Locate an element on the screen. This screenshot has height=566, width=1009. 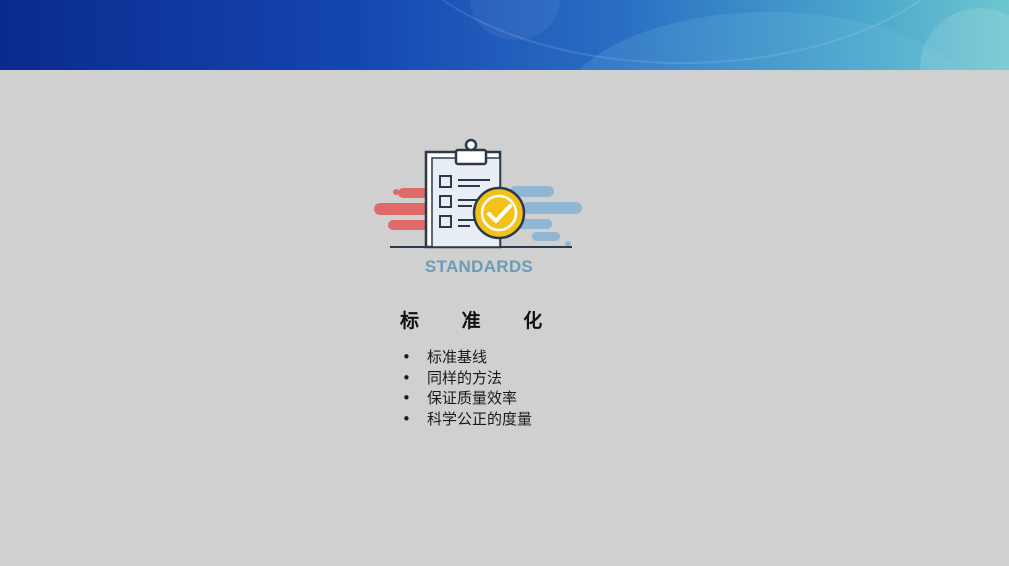
list-item: 同样的方法 is located at coordinates (466, 378).